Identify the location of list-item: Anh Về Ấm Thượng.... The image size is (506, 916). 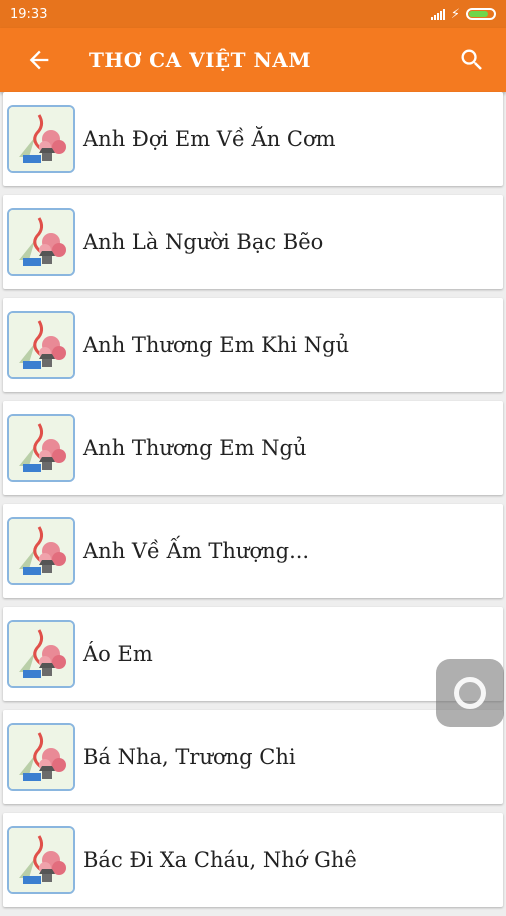
(253, 551).